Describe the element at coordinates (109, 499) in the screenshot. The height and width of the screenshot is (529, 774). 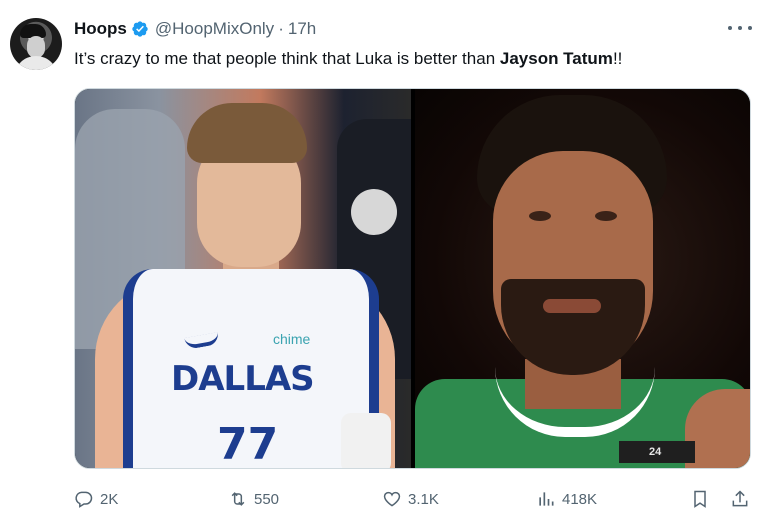
I see `reply-count: 2K` at that location.